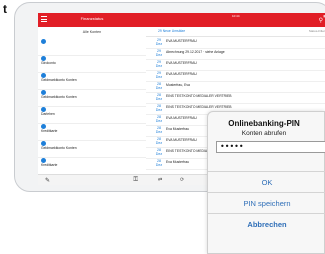 The image size is (325, 254). I want to click on dialog-title: Onlinebanking-PIN, so click(264, 123).